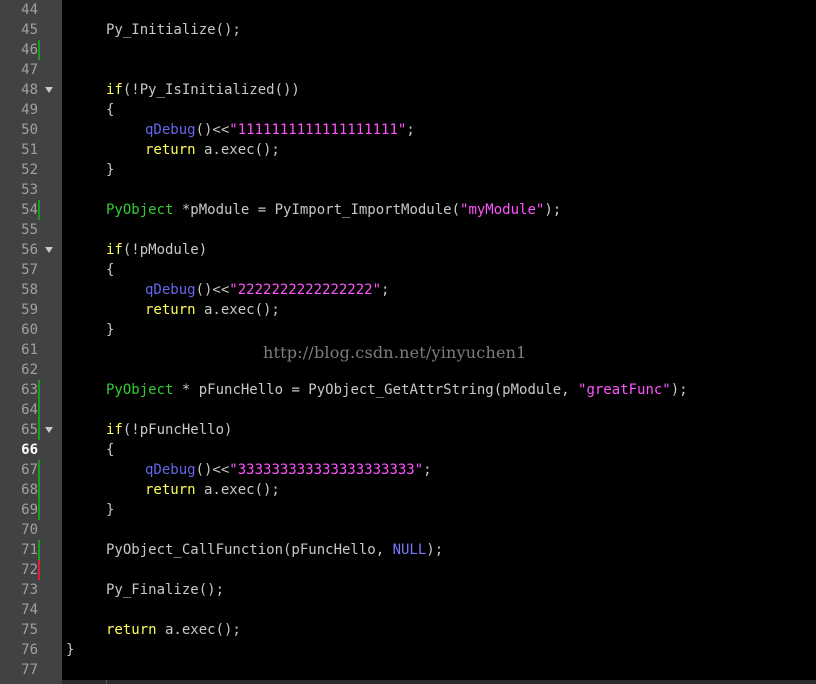  What do you see at coordinates (29, 670) in the screenshot?
I see `line-number: 77` at bounding box center [29, 670].